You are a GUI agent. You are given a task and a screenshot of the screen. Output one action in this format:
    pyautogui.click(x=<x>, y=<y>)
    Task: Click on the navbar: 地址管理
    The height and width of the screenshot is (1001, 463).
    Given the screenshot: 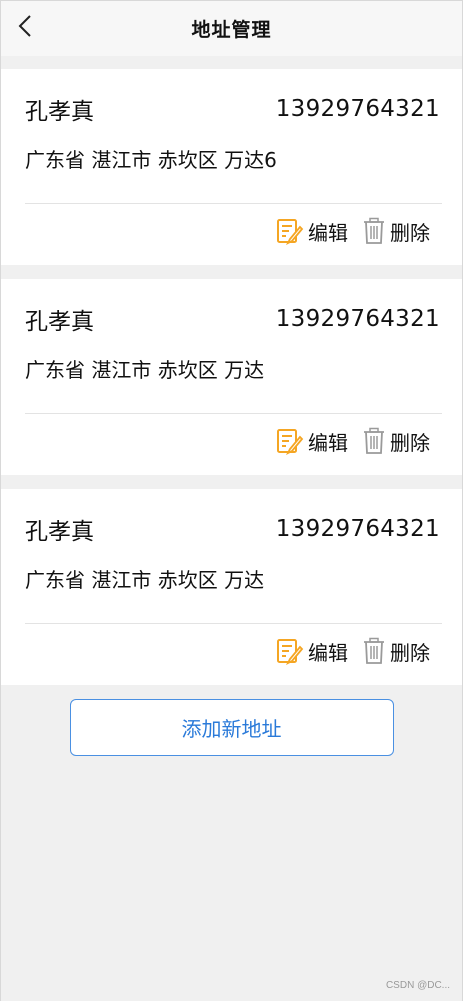 What is the action you would take?
    pyautogui.click(x=231, y=28)
    